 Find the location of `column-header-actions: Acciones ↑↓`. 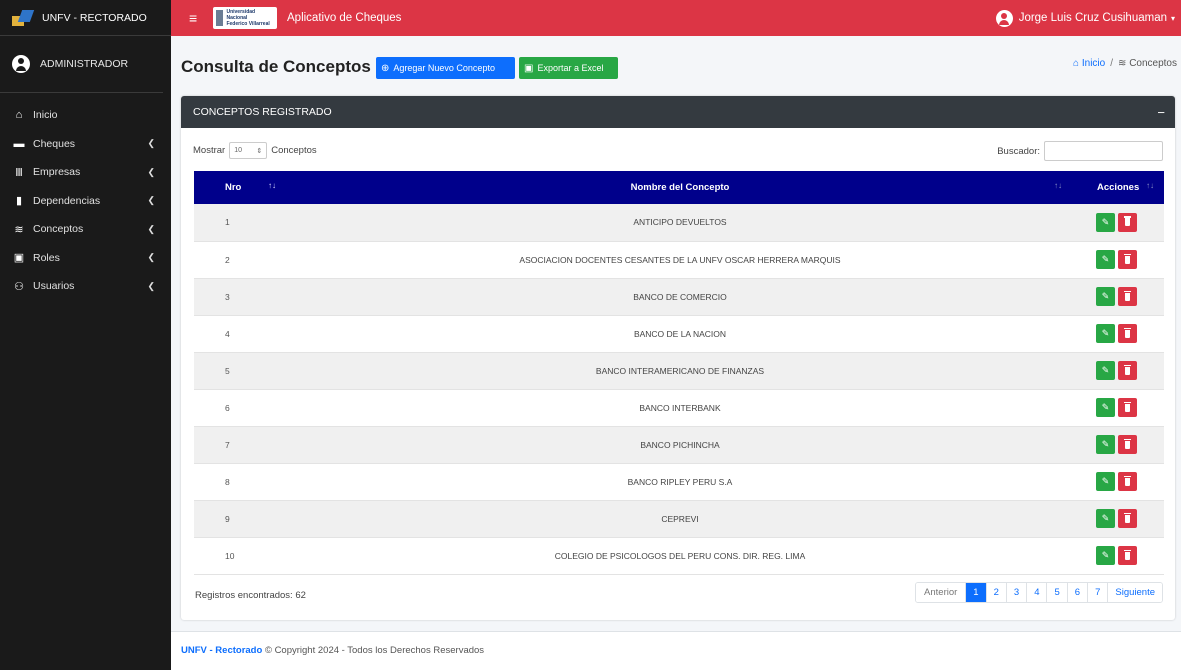

column-header-actions: Acciones ↑↓ is located at coordinates (1118, 187).